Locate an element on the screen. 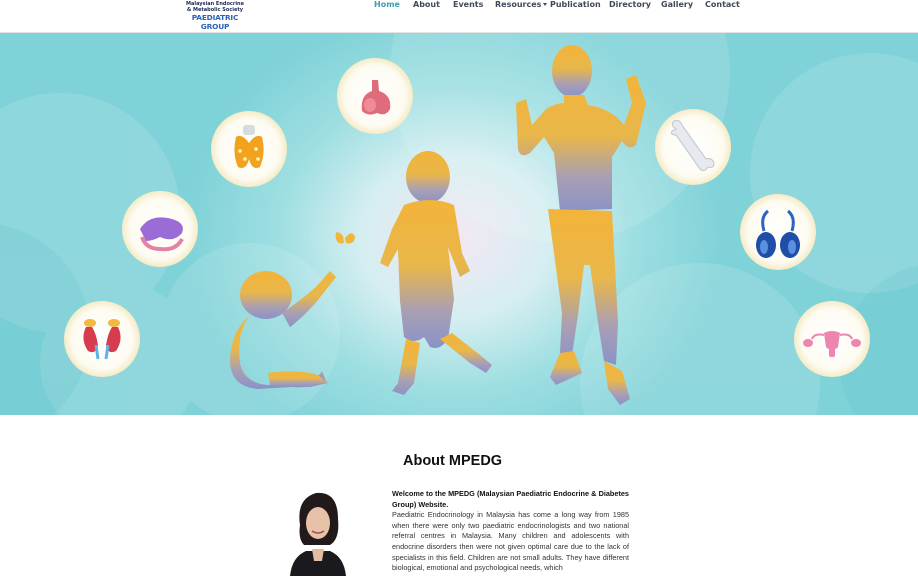 The image size is (918, 576). logo-line-3: PAEDIATRIC GROUP is located at coordinates (215, 22).